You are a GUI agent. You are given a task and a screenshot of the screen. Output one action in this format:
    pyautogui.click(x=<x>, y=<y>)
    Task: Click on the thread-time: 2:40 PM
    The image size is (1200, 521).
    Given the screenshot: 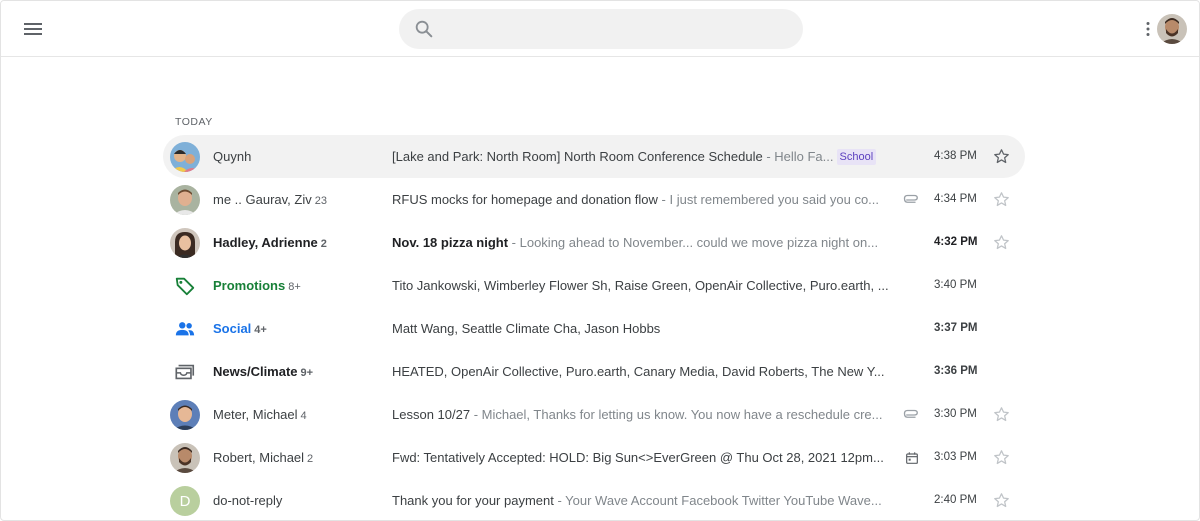 What is the action you would take?
    pyautogui.click(x=955, y=500)
    